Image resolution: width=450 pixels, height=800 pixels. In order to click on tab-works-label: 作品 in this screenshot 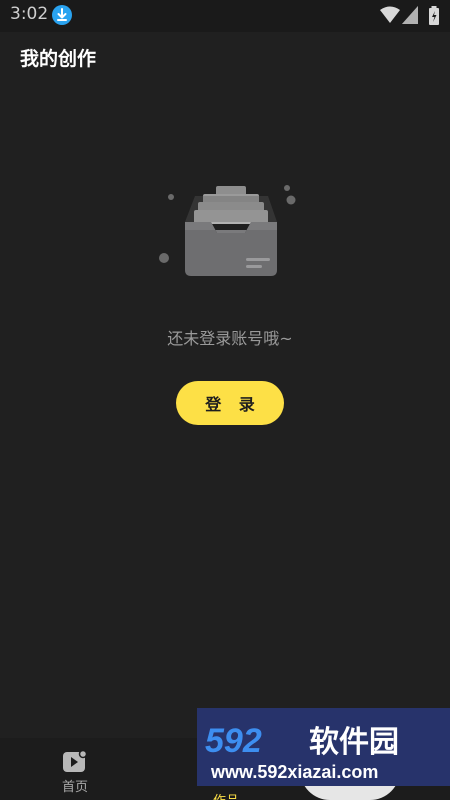, I will do `click(226, 795)`.